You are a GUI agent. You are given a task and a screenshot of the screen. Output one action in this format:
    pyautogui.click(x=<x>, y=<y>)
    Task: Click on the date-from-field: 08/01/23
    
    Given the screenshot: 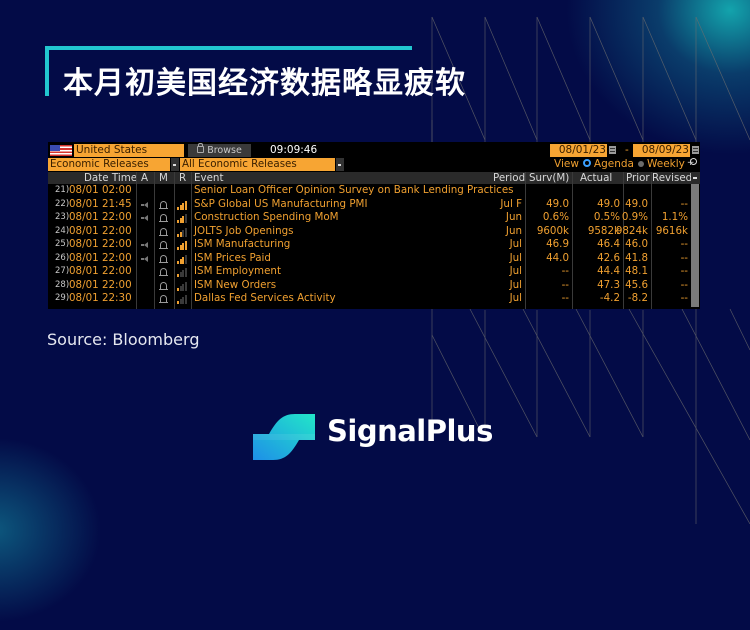 What is the action you would take?
    pyautogui.click(x=578, y=150)
    